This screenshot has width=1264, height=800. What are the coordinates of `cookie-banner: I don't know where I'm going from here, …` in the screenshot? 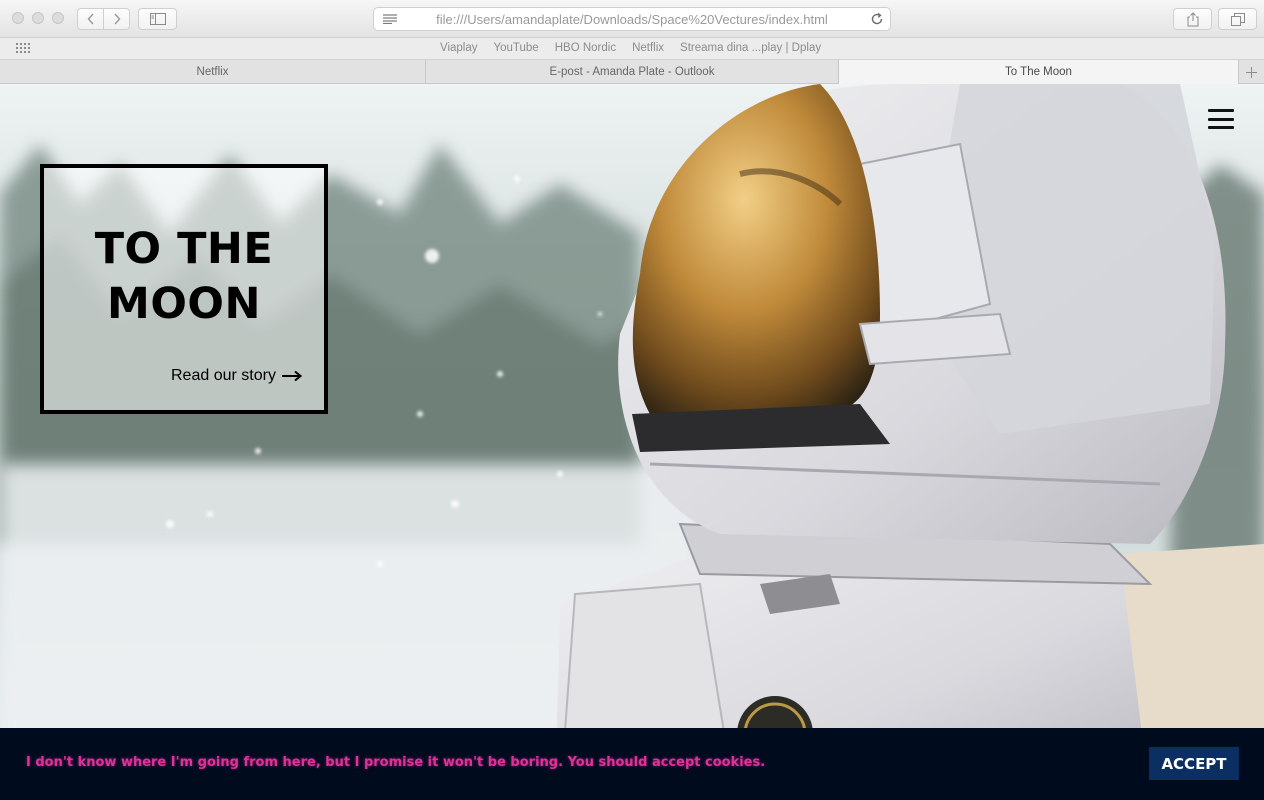 It's located at (632, 764).